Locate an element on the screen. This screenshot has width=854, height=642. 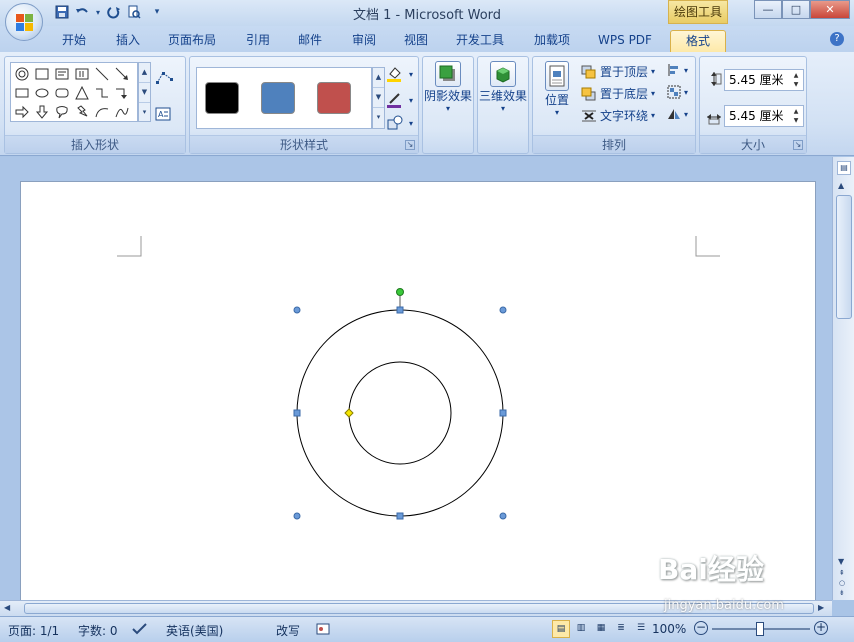
triangle-shape-icon is located at coordinates (82, 93).